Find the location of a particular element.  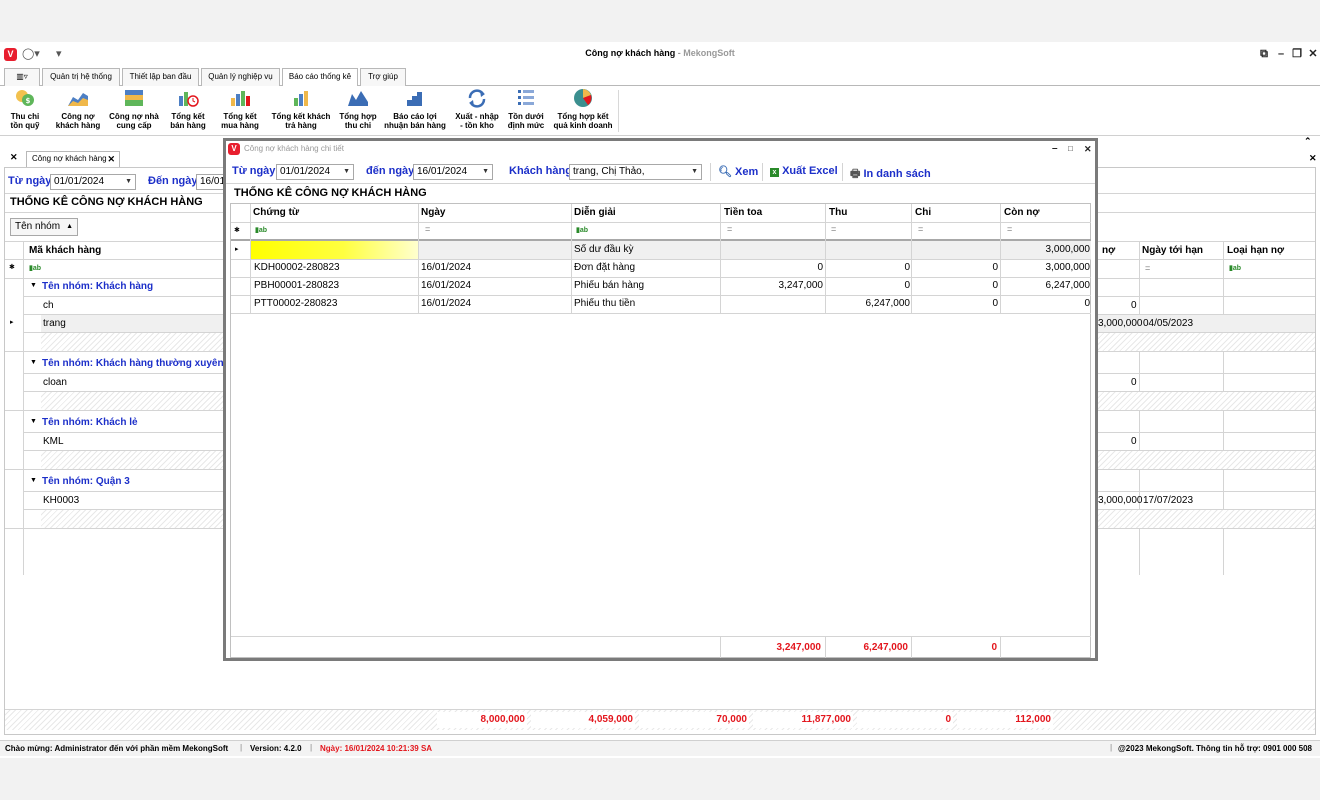

col-header-desc: Diễn giải is located at coordinates (595, 212).